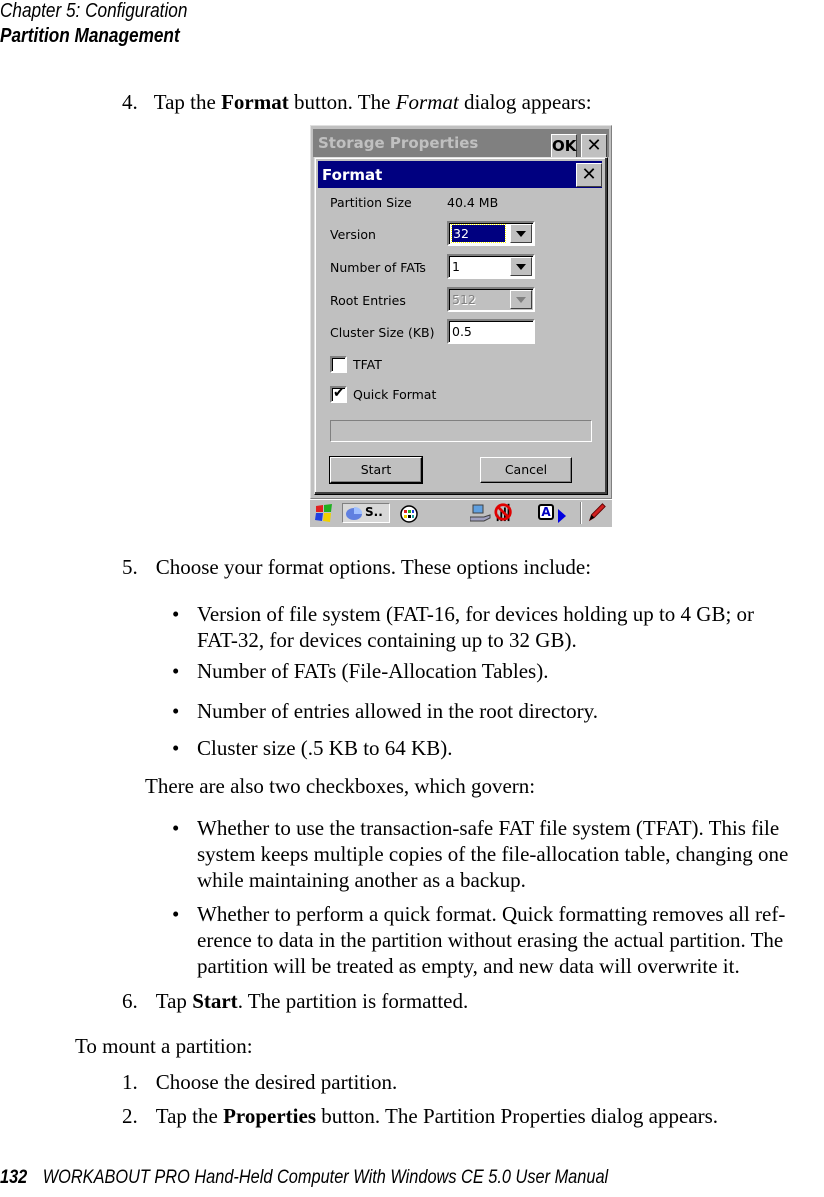 This screenshot has height=1197, width=824. I want to click on input-mode-icon: A, so click(546, 512).